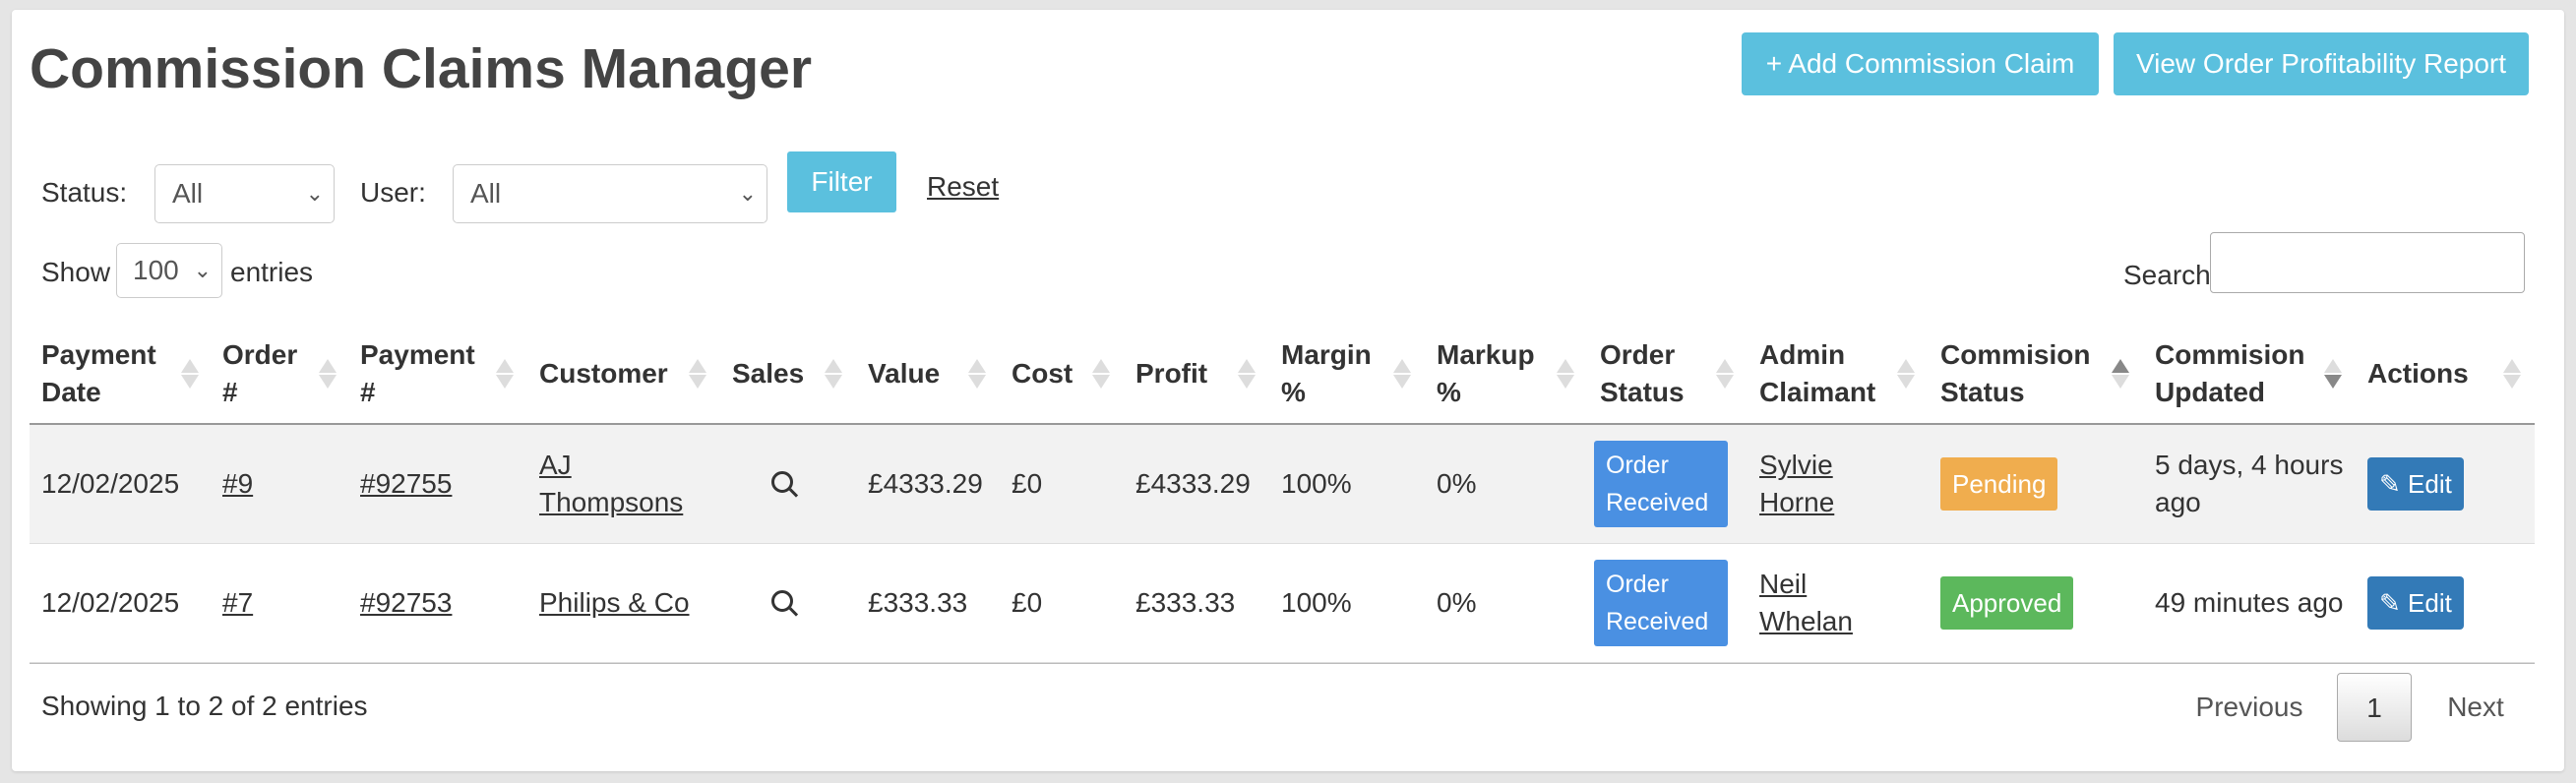  What do you see at coordinates (84, 192) in the screenshot?
I see `status-filter-label: Status:` at bounding box center [84, 192].